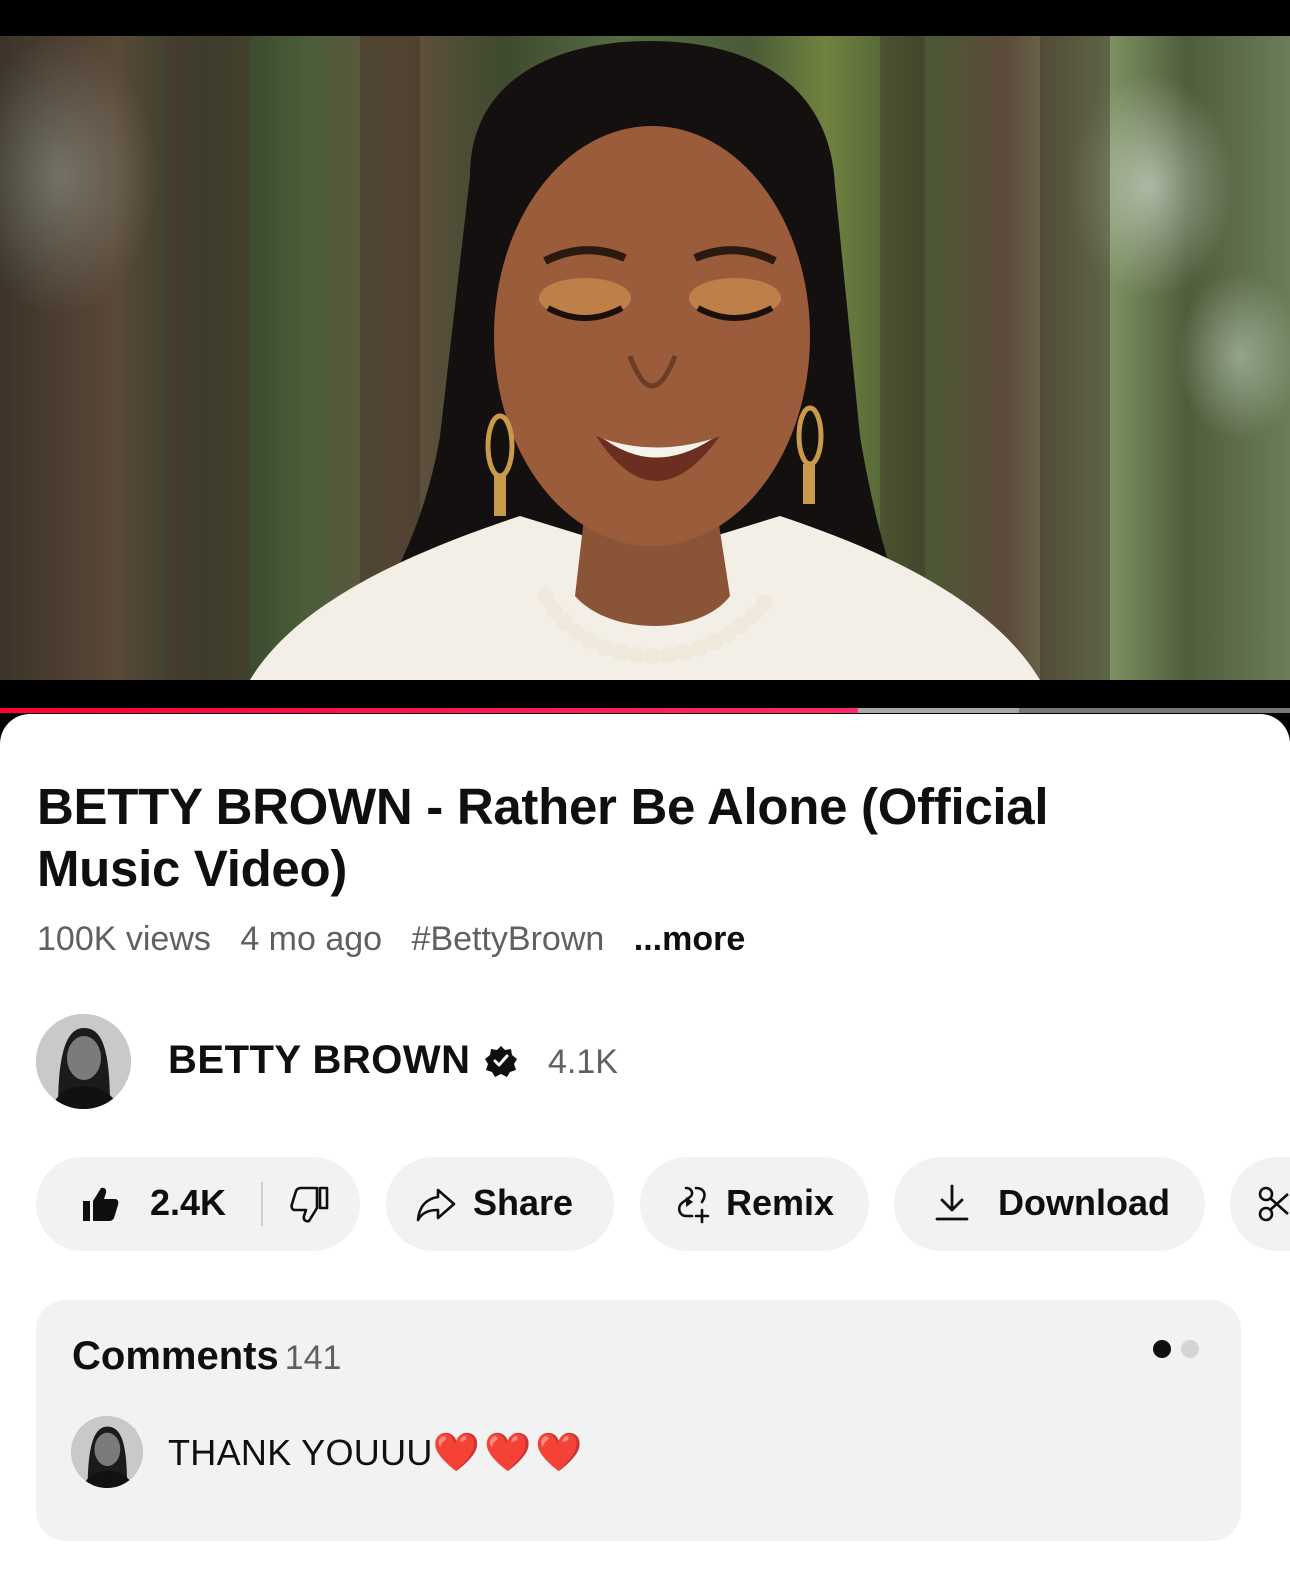 The image size is (1290, 1584). What do you see at coordinates (1272, 1204) in the screenshot?
I see `clip-icon` at bounding box center [1272, 1204].